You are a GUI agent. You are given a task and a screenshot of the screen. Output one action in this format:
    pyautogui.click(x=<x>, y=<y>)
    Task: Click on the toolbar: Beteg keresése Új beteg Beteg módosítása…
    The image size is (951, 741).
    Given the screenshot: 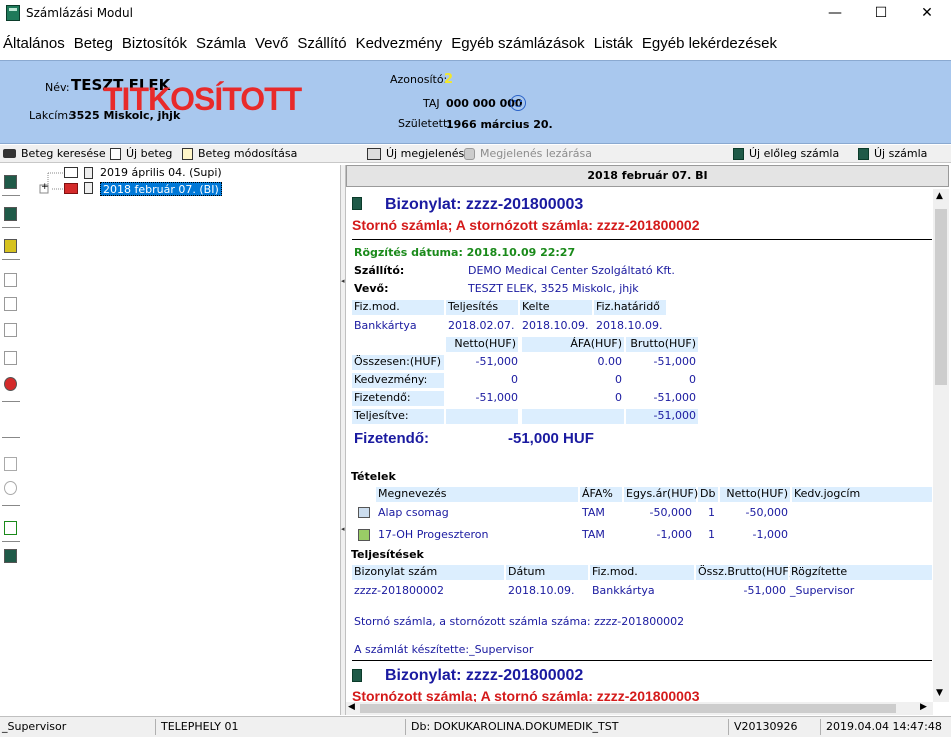 What is the action you would take?
    pyautogui.click(x=475, y=154)
    